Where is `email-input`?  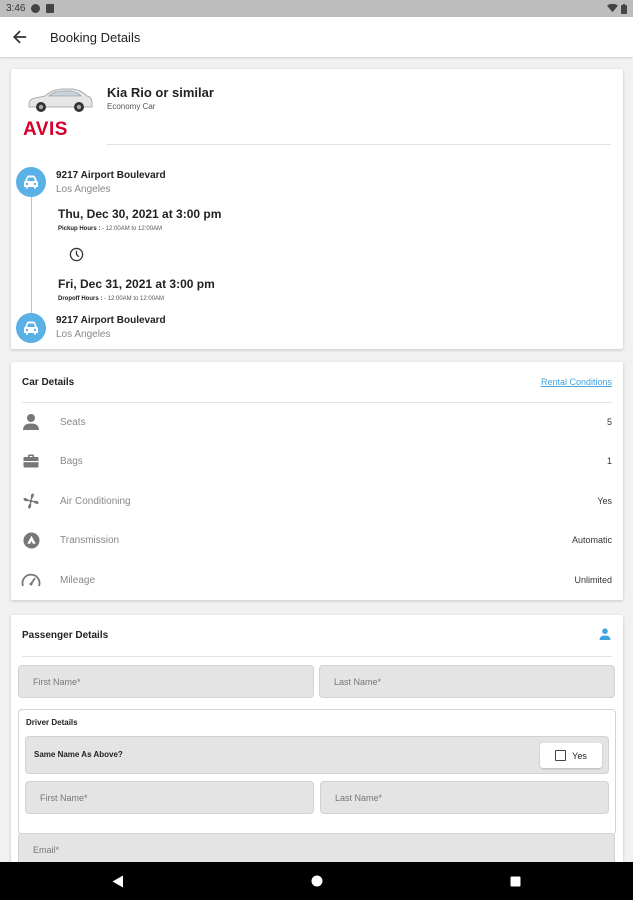 email-input is located at coordinates (316, 849).